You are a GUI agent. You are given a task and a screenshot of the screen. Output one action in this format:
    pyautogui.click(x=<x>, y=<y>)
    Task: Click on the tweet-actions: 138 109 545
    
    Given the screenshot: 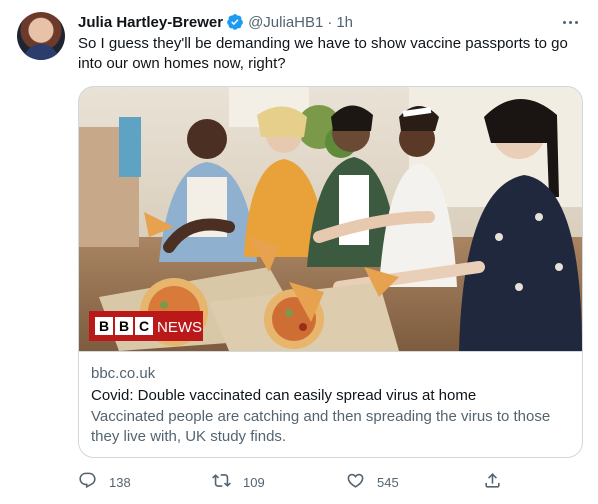 What is the action you would take?
    pyautogui.click(x=293, y=482)
    